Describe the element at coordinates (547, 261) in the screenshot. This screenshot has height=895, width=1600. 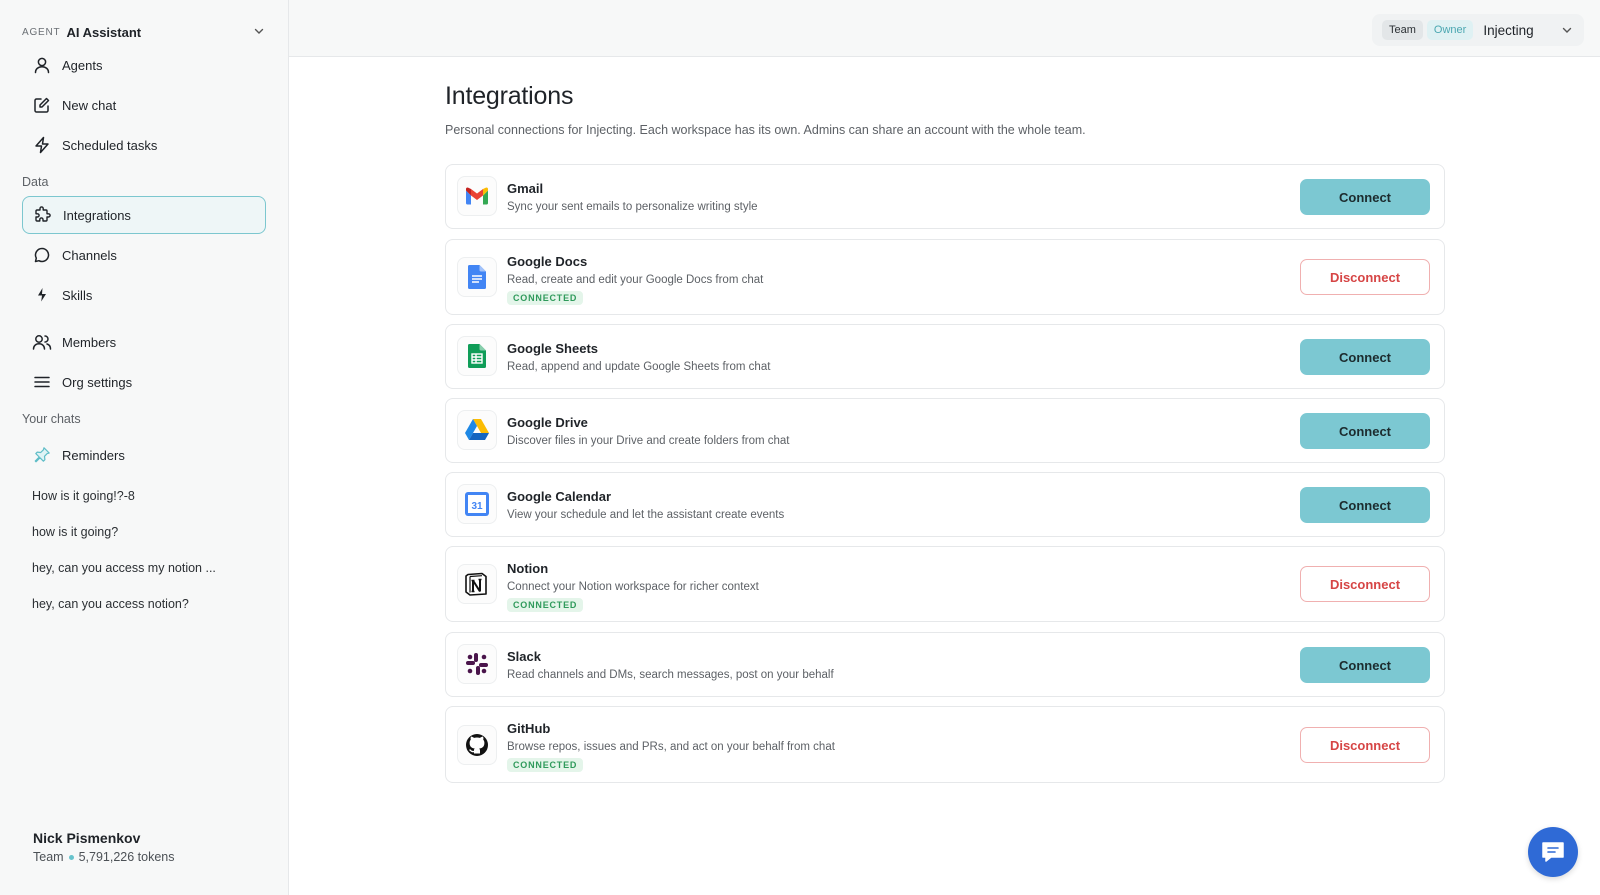
I see `integration-name: Google Docs` at that location.